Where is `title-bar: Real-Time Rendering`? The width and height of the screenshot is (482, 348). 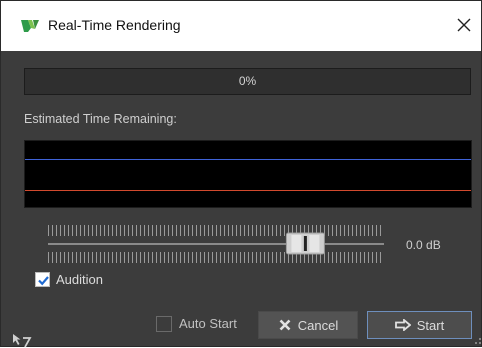 title-bar: Real-Time Rendering is located at coordinates (241, 26).